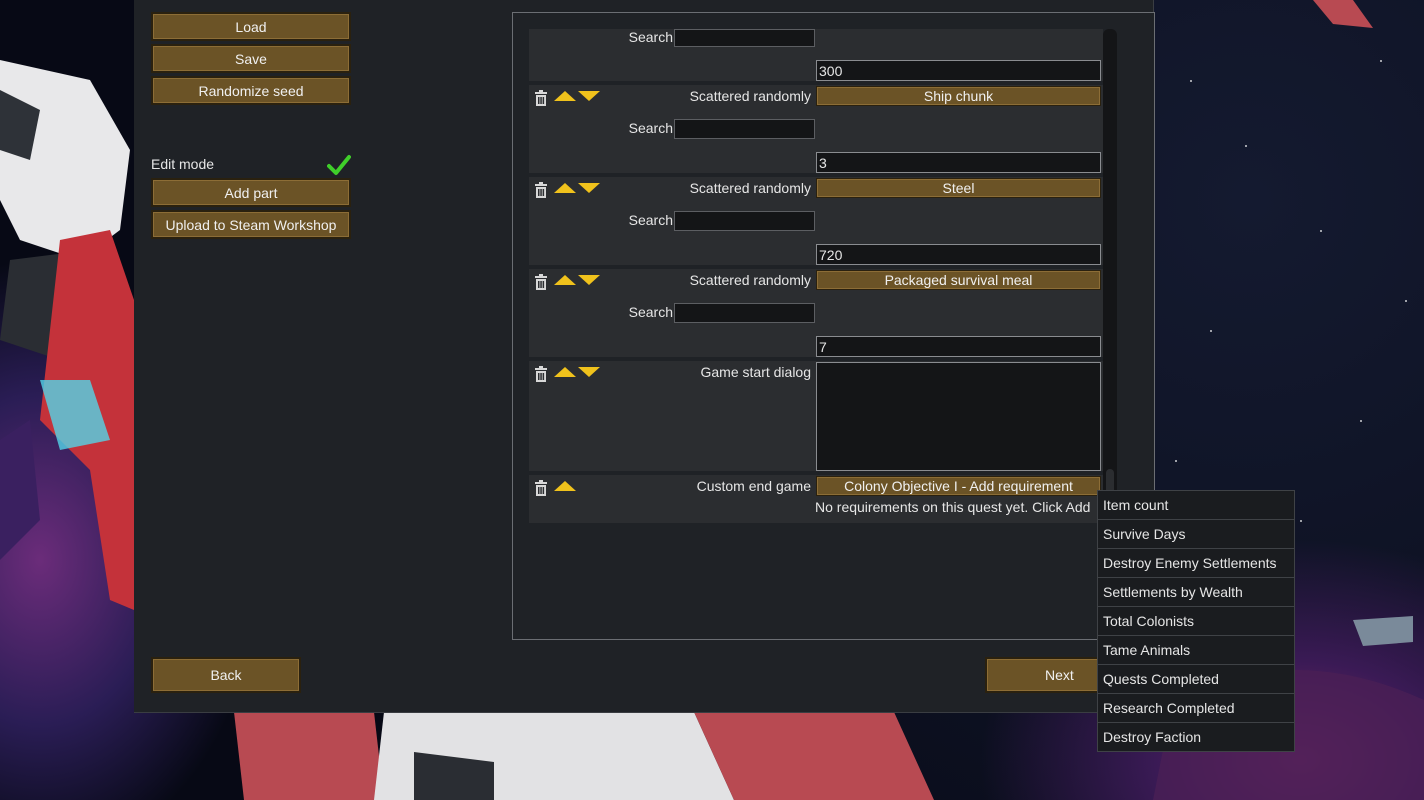 The width and height of the screenshot is (1424, 800). What do you see at coordinates (958, 254) in the screenshot?
I see `count-input: 720` at bounding box center [958, 254].